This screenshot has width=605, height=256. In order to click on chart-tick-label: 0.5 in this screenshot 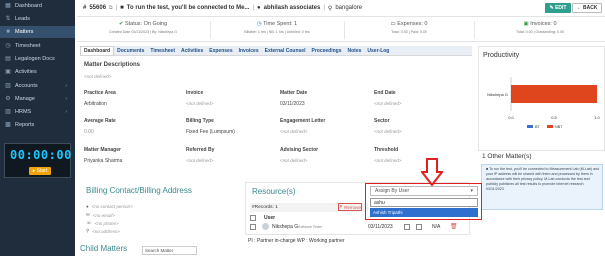, I will do `click(554, 117)`.